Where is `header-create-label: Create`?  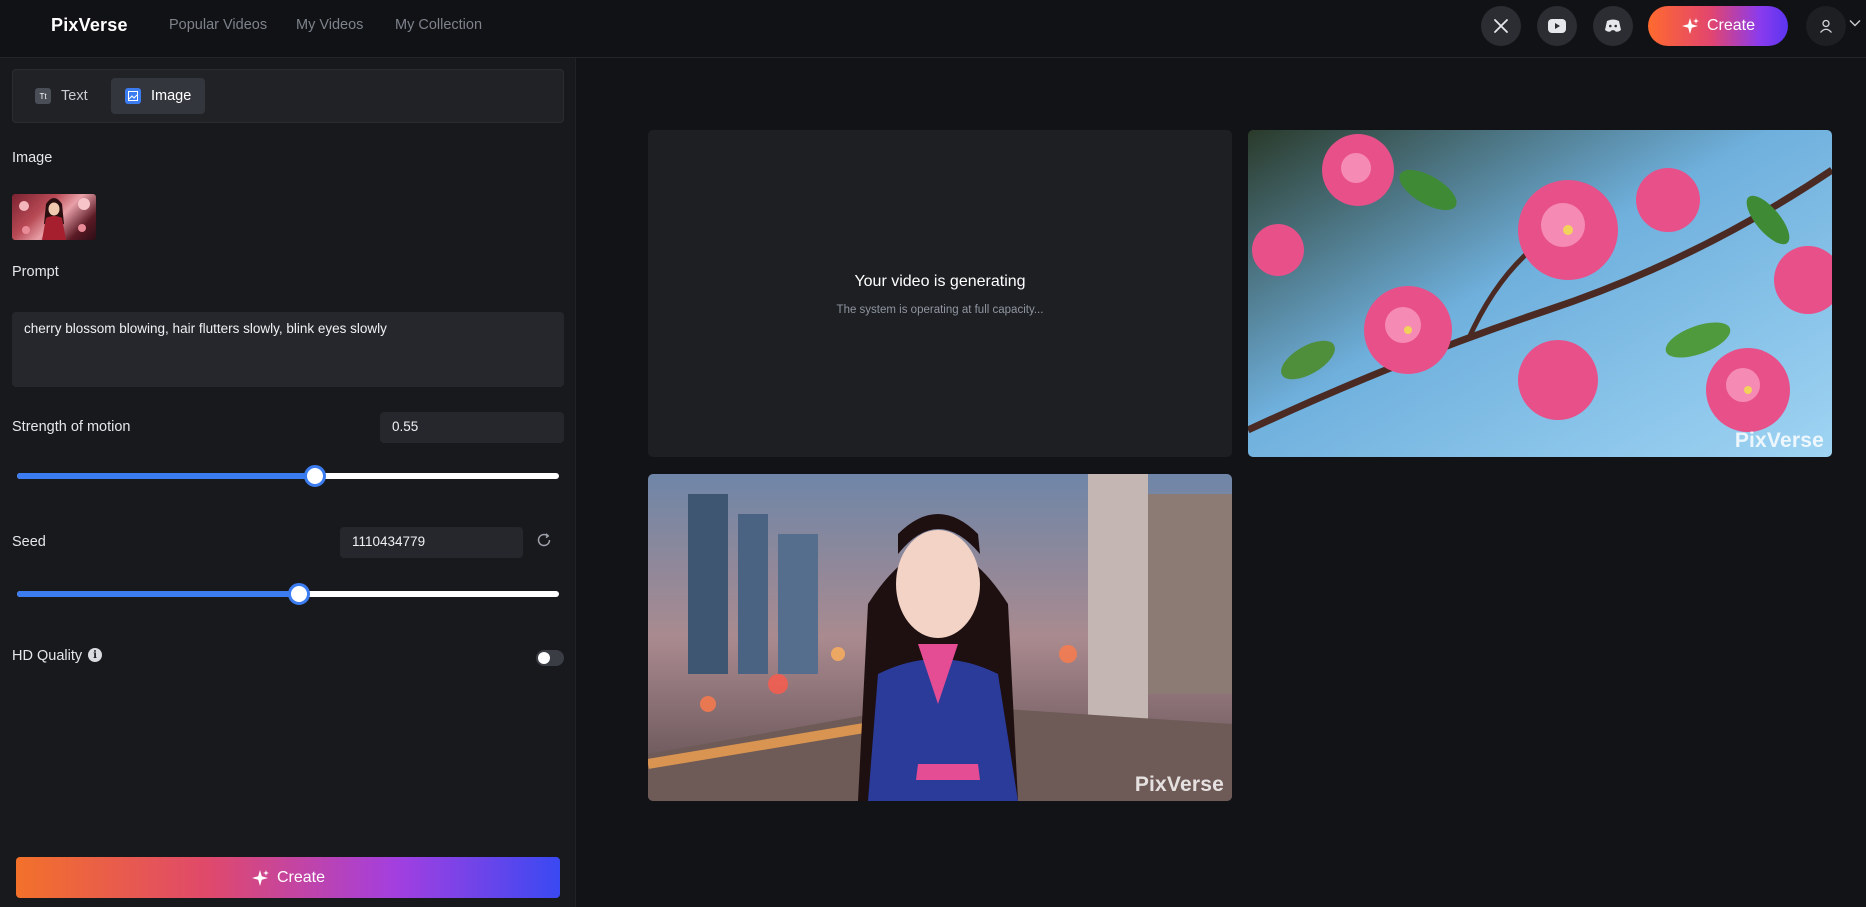
header-create-label: Create is located at coordinates (1731, 25).